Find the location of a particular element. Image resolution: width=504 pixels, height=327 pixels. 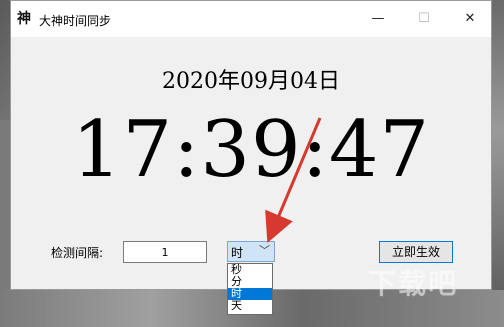

app-logo-icon: 神 is located at coordinates (24, 19).